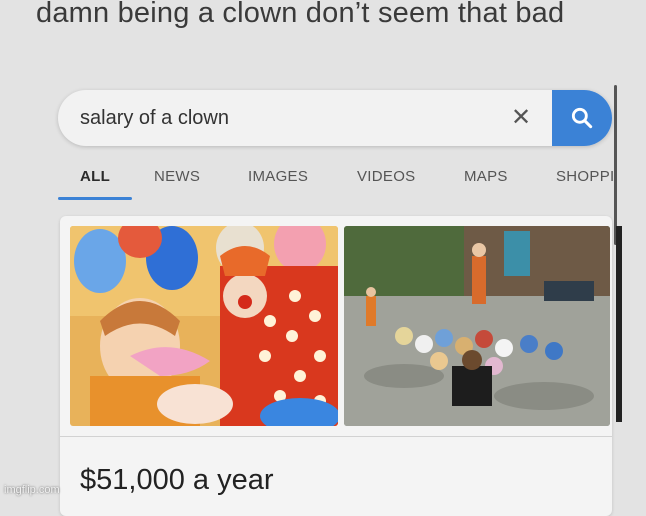  What do you see at coordinates (32, 490) in the screenshot?
I see `imgflip-watermark: imgflip.com` at bounding box center [32, 490].